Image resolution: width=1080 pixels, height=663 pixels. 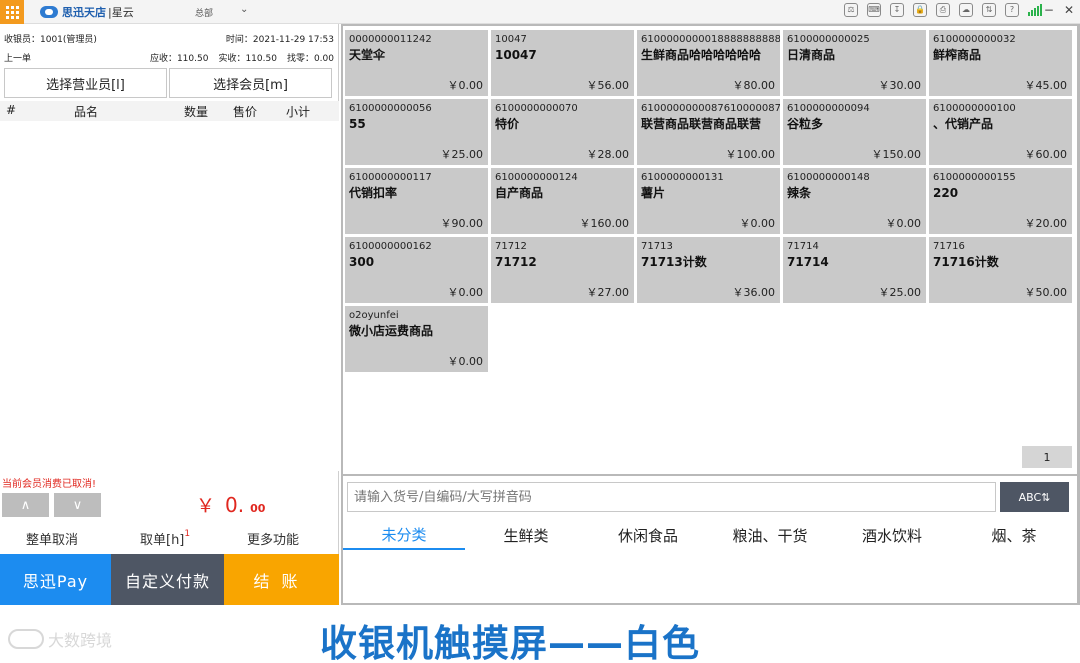 What do you see at coordinates (416, 270) in the screenshot?
I see `product-tile: 6100000000162 300 ￥0.00` at bounding box center [416, 270].